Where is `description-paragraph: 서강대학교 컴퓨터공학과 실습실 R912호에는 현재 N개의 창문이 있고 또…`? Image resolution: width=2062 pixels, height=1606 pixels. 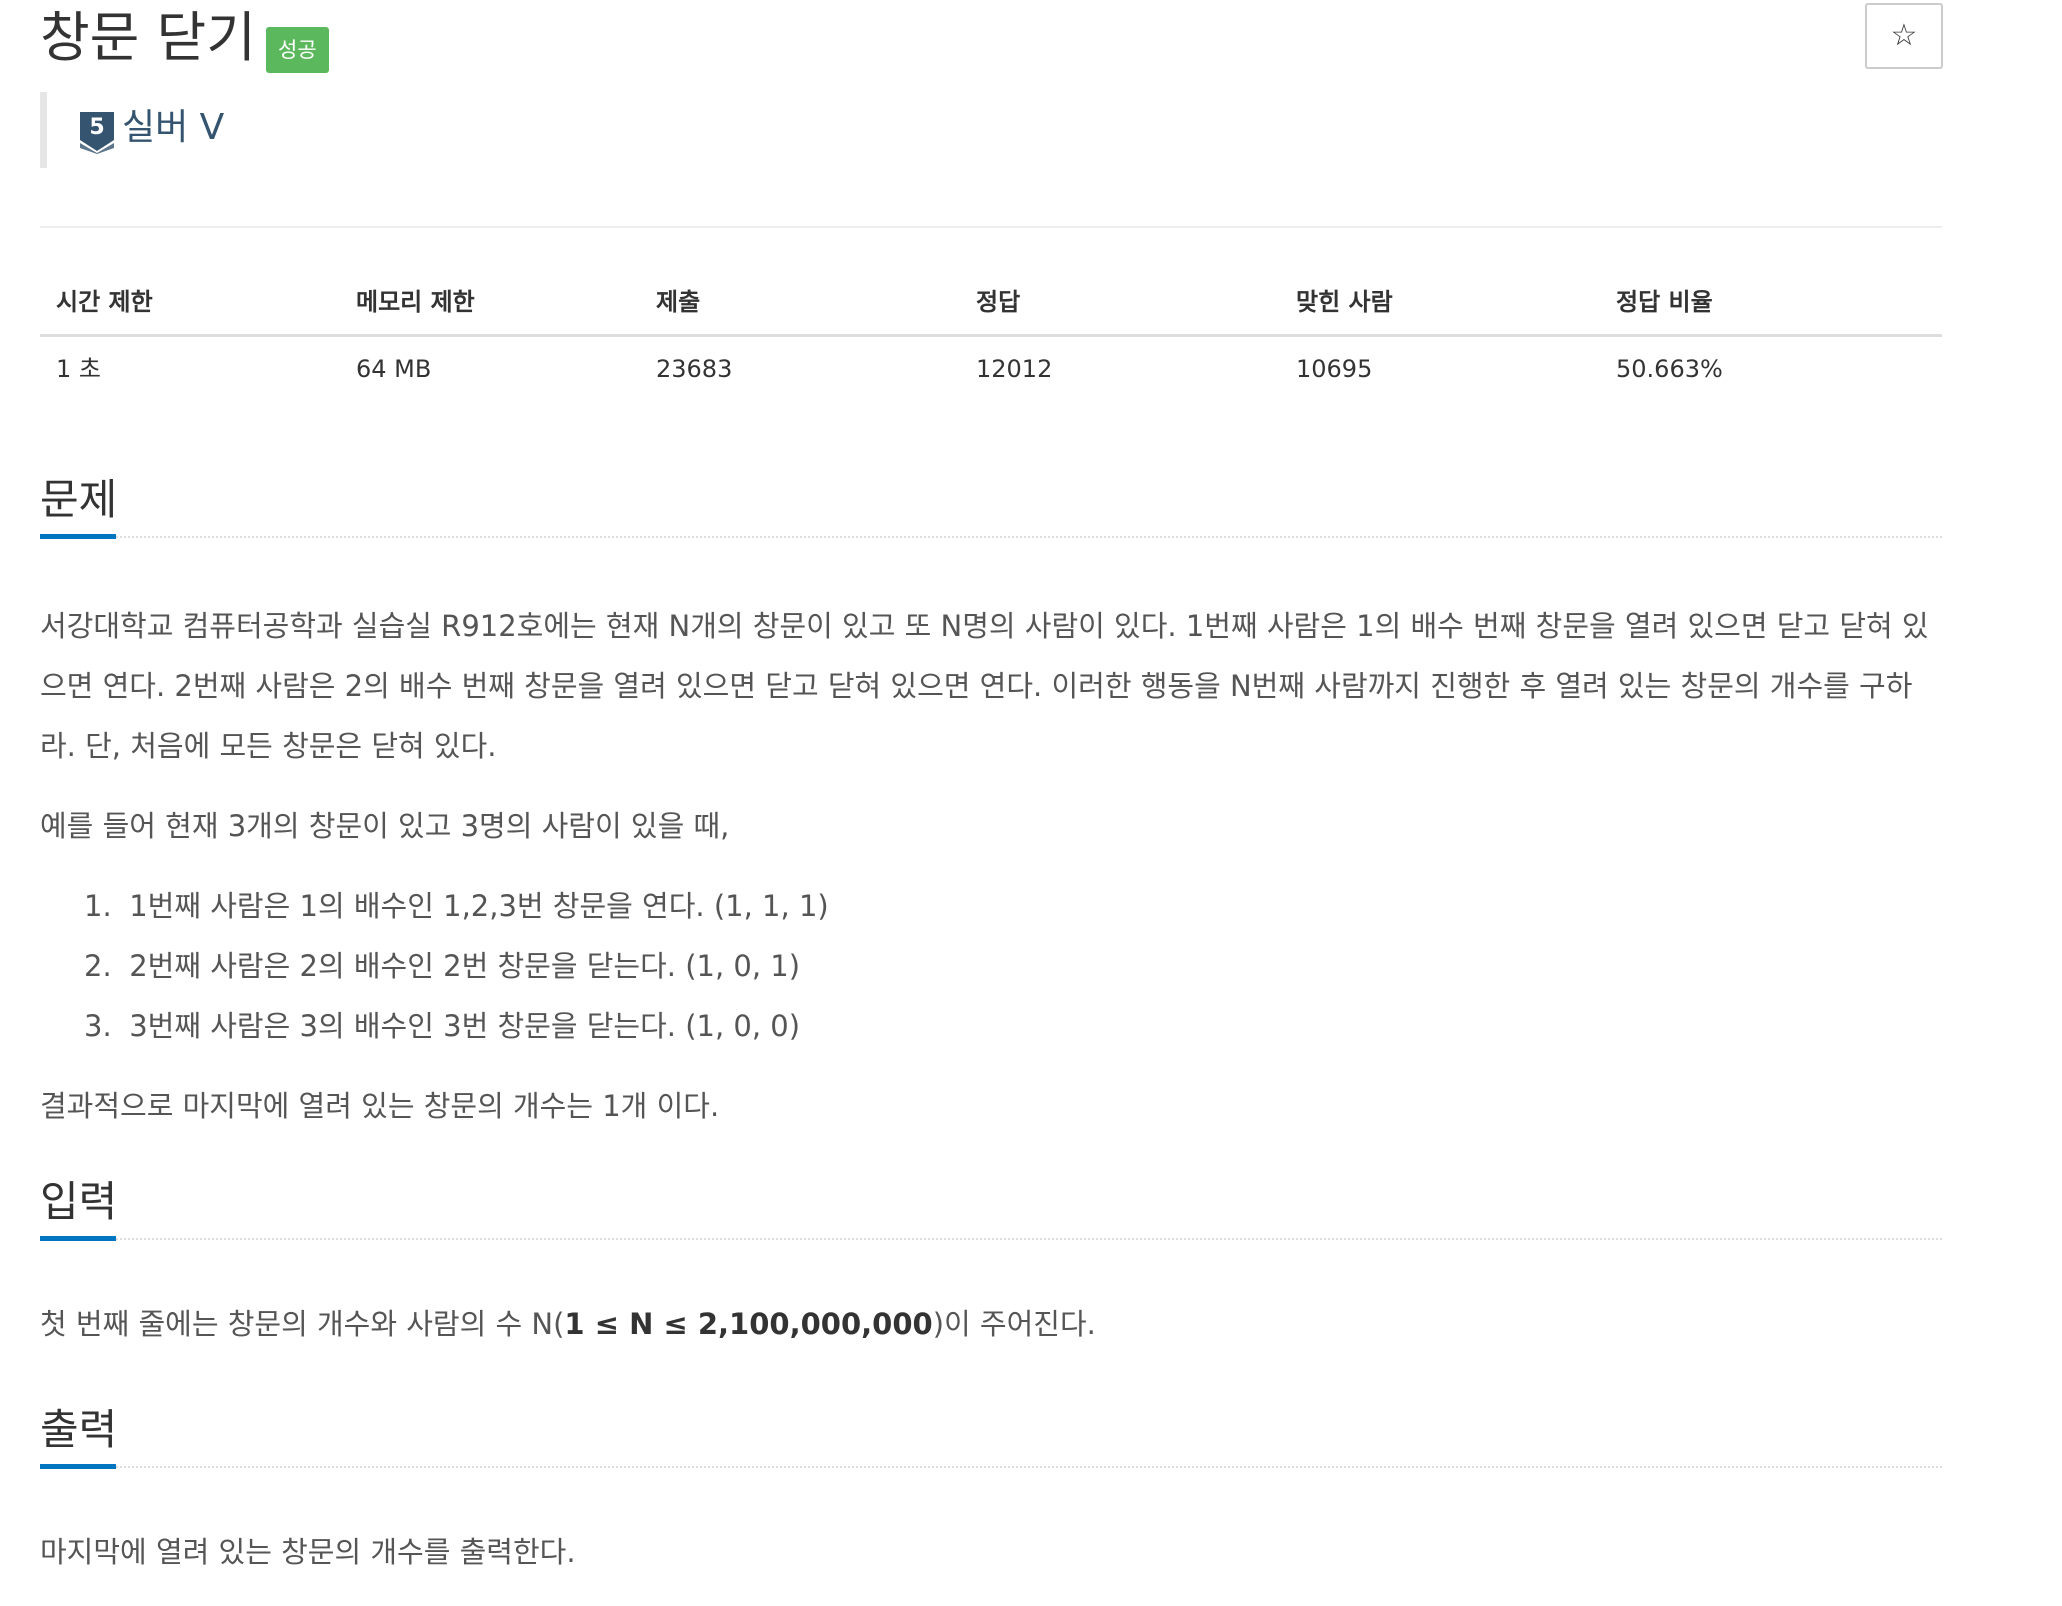 description-paragraph: 서강대학교 컴퓨터공학과 실습실 R912호에는 현재 N개의 창문이 있고 또… is located at coordinates (984, 686).